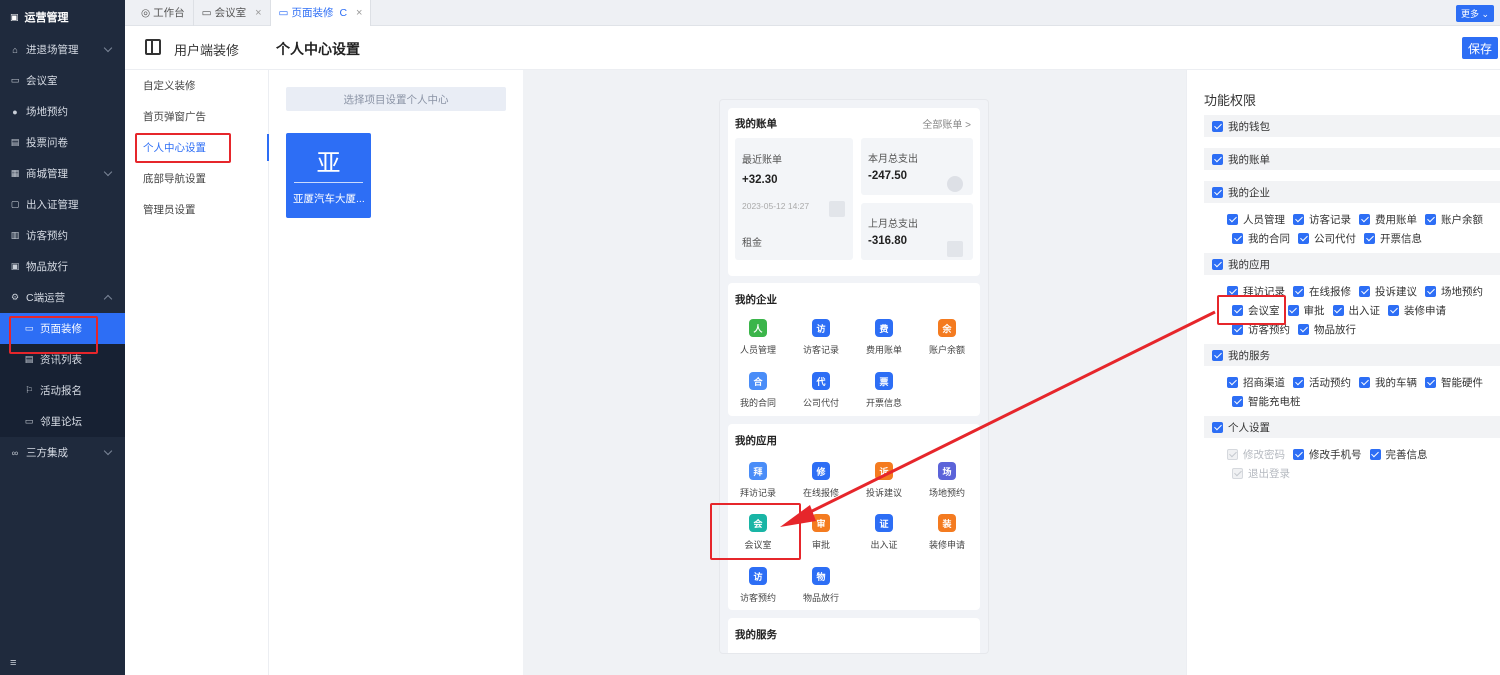 The image size is (1500, 675). Describe the element at coordinates (821, 585) in the screenshot. I see `app-item-goods-release: 物物品放行` at that location.